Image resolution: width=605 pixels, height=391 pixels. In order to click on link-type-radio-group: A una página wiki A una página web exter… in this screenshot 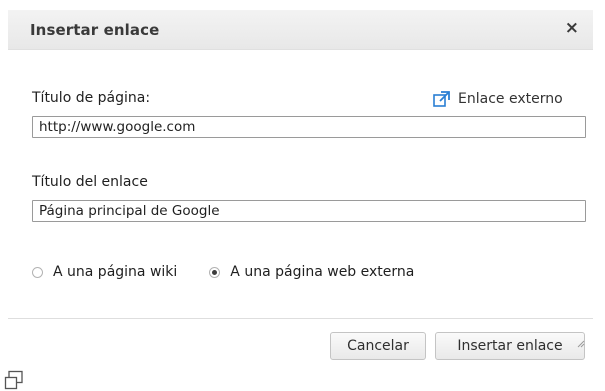, I will do `click(223, 272)`.